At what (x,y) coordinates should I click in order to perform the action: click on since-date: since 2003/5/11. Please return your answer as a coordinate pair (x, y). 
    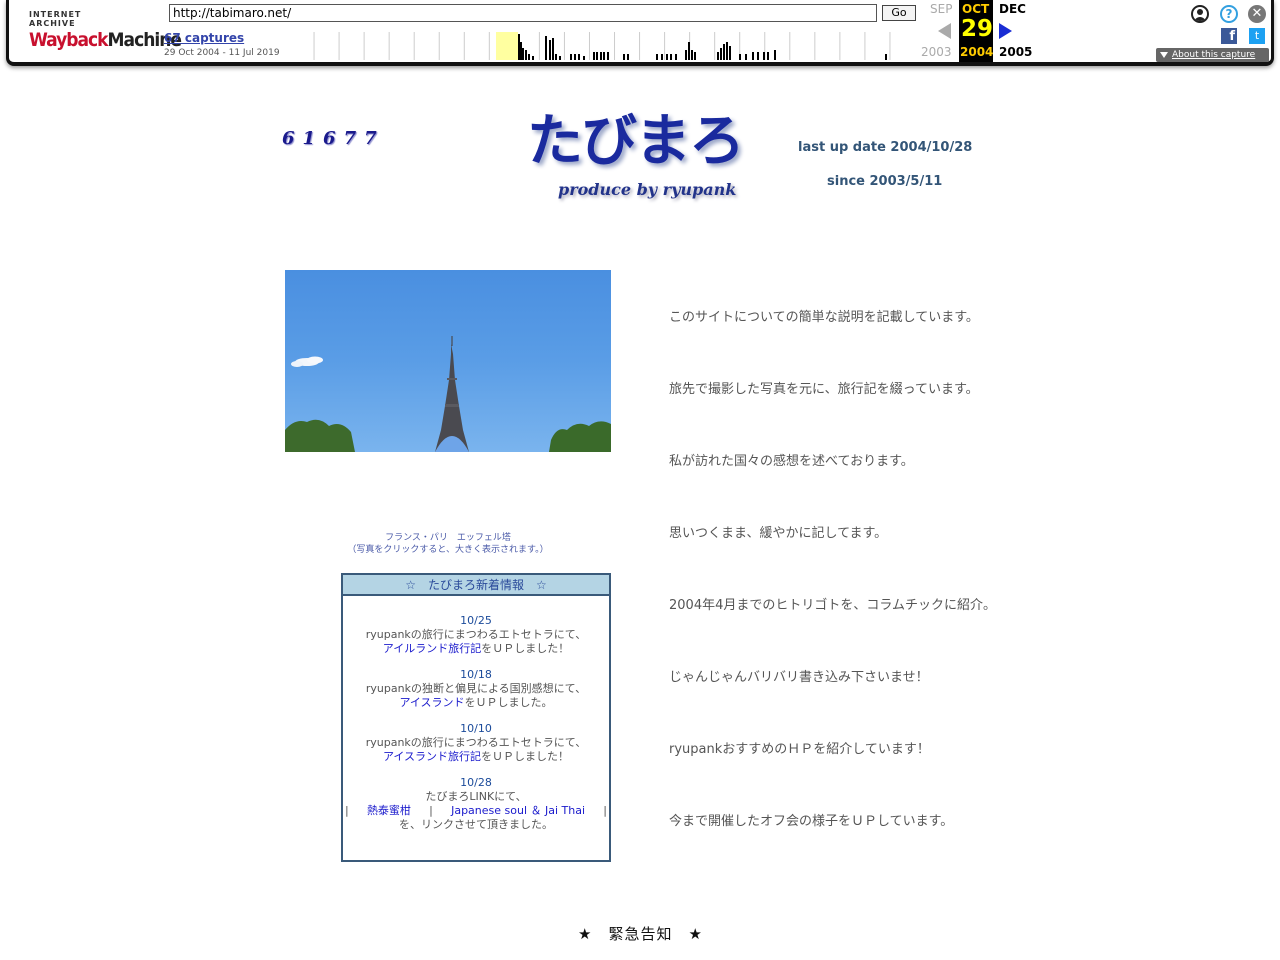
    Looking at the image, I should click on (885, 181).